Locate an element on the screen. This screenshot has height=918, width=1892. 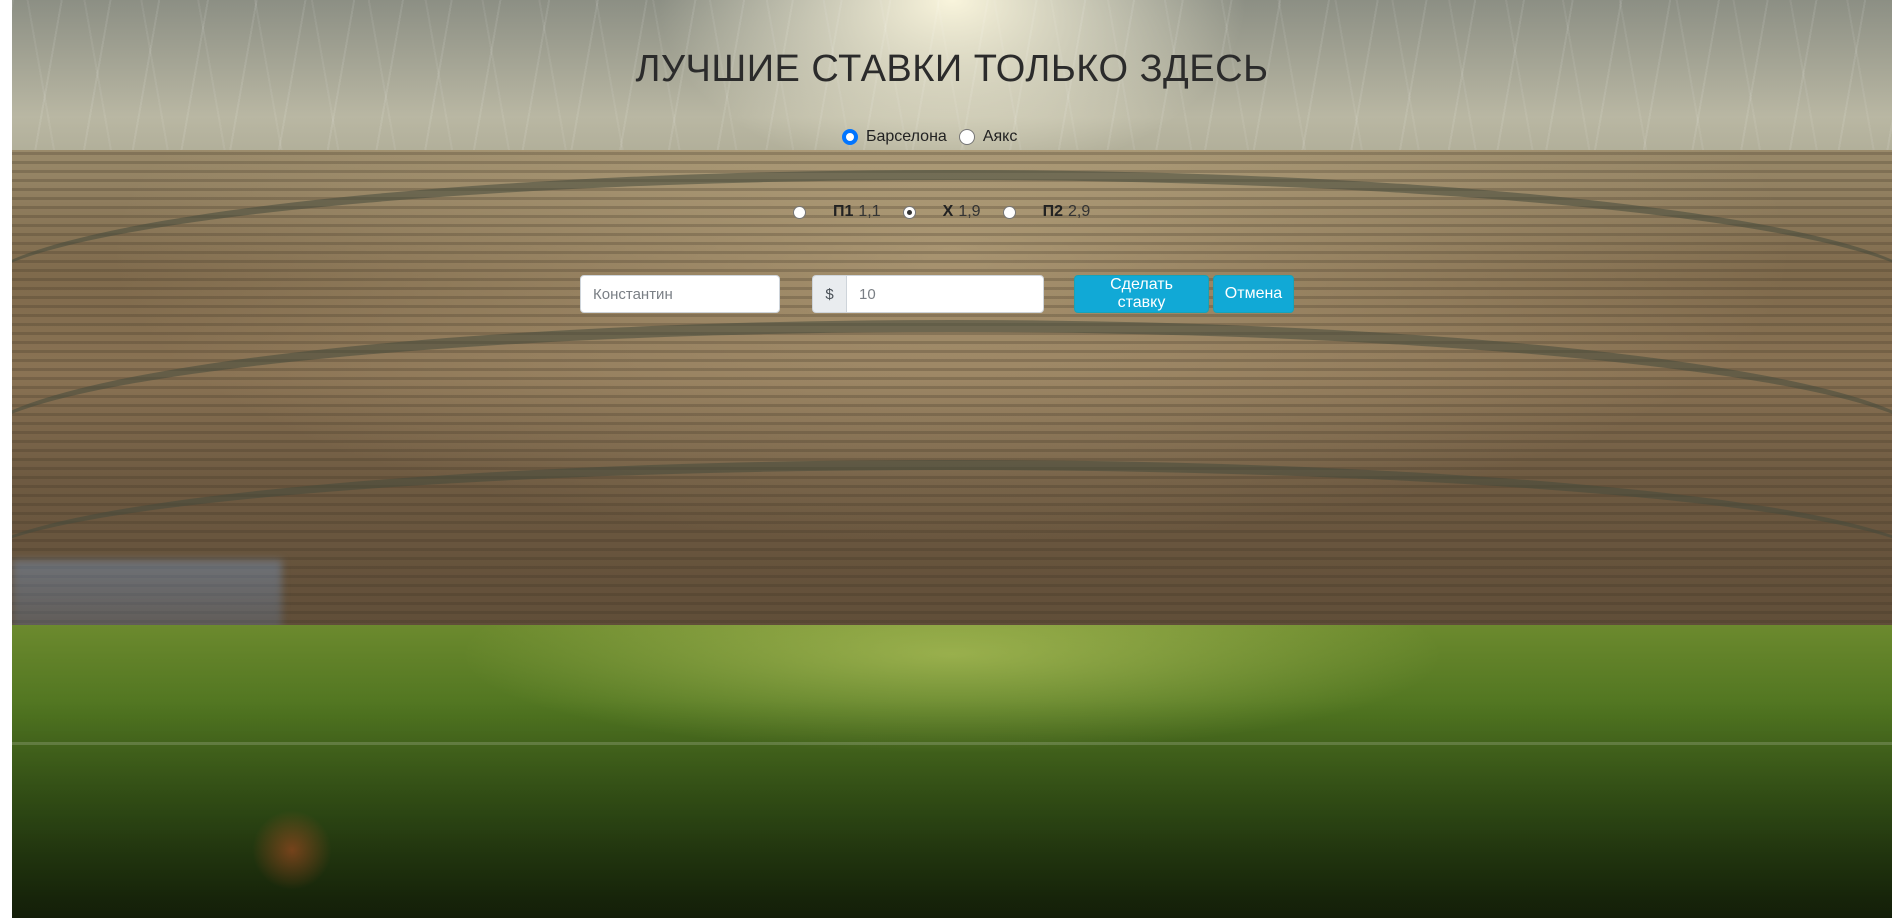
odds-value: 2,9 is located at coordinates (1079, 211).